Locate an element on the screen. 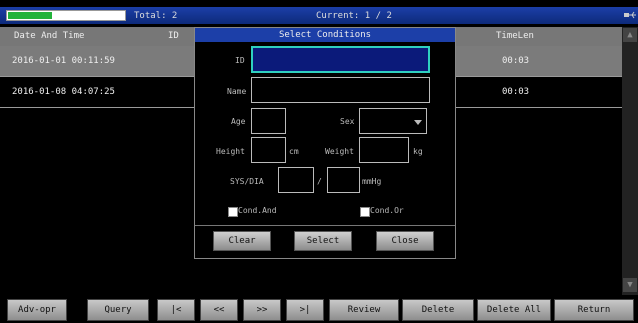 Image resolution: width=638 pixels, height=323 pixels. cond-and-checkbox is located at coordinates (233, 212).